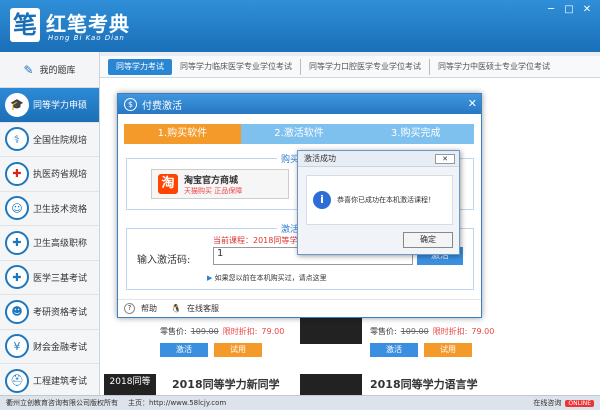 This screenshot has height=410, width=600. What do you see at coordinates (60, 278) in the screenshot?
I see `sidebar-item-label: 医学三基考试` at bounding box center [60, 278].